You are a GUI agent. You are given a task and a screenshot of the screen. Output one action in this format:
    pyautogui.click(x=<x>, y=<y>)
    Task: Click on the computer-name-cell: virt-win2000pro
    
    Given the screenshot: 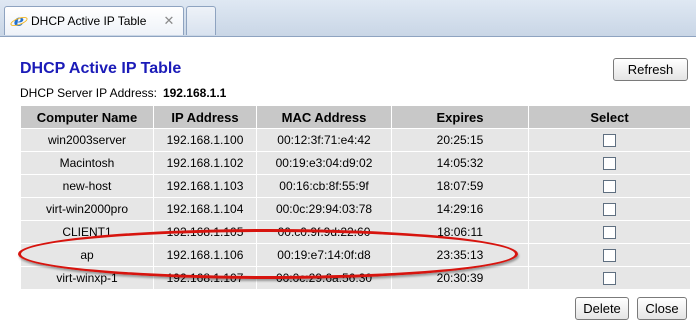 What is the action you would take?
    pyautogui.click(x=87, y=209)
    